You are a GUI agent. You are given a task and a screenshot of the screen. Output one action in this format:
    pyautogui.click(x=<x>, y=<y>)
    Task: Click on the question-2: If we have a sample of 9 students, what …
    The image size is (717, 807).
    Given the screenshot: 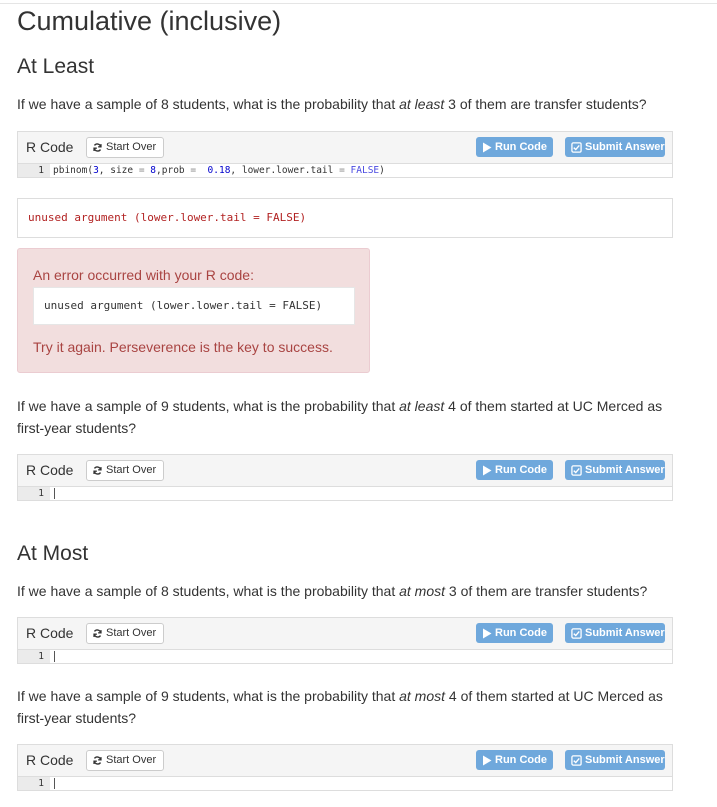 What is the action you would take?
    pyautogui.click(x=340, y=417)
    